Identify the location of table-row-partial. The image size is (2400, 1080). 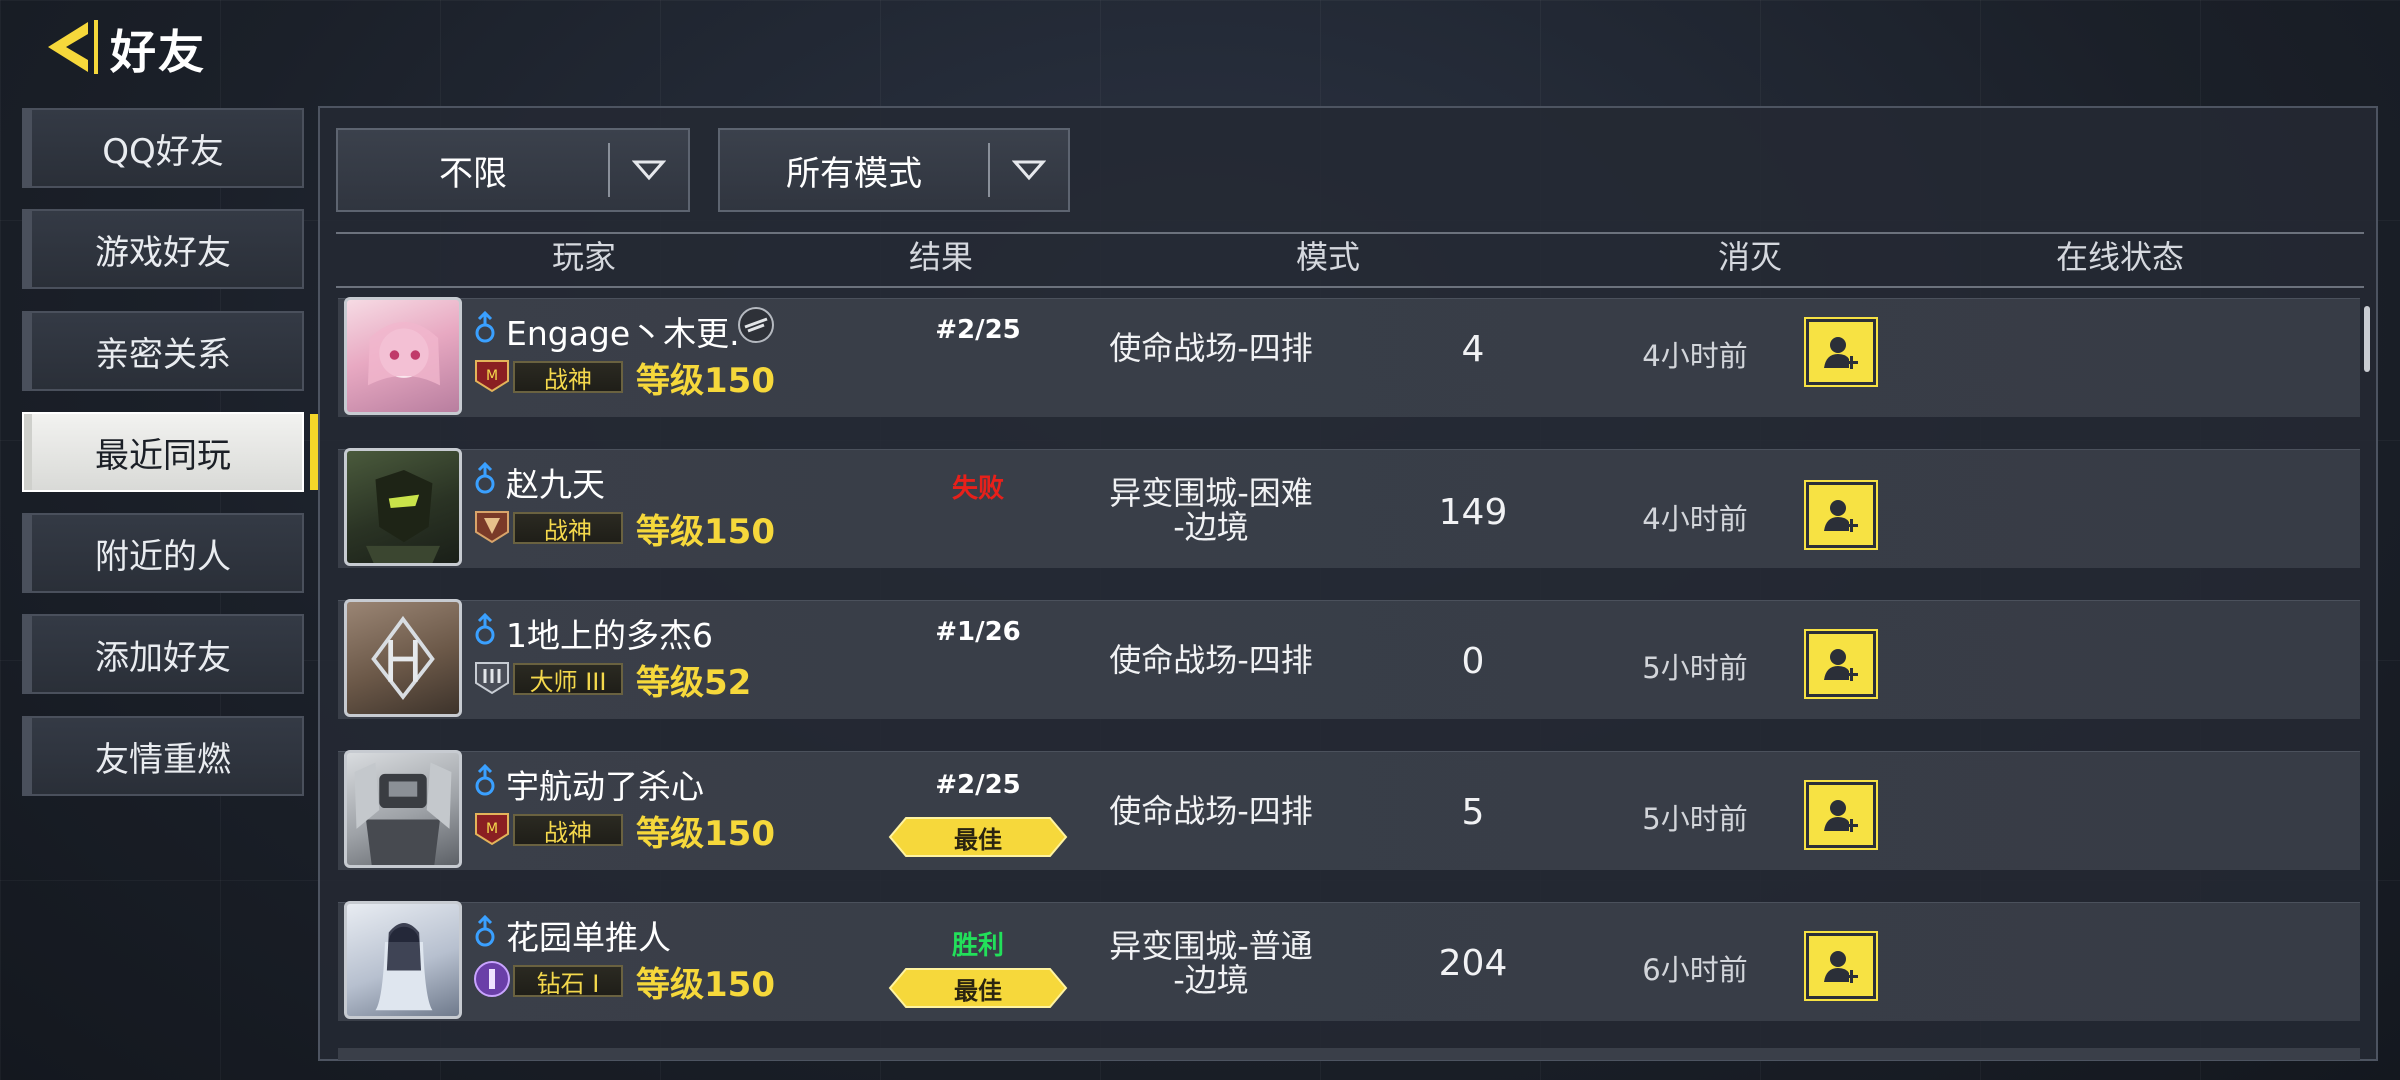
(1349, 1054).